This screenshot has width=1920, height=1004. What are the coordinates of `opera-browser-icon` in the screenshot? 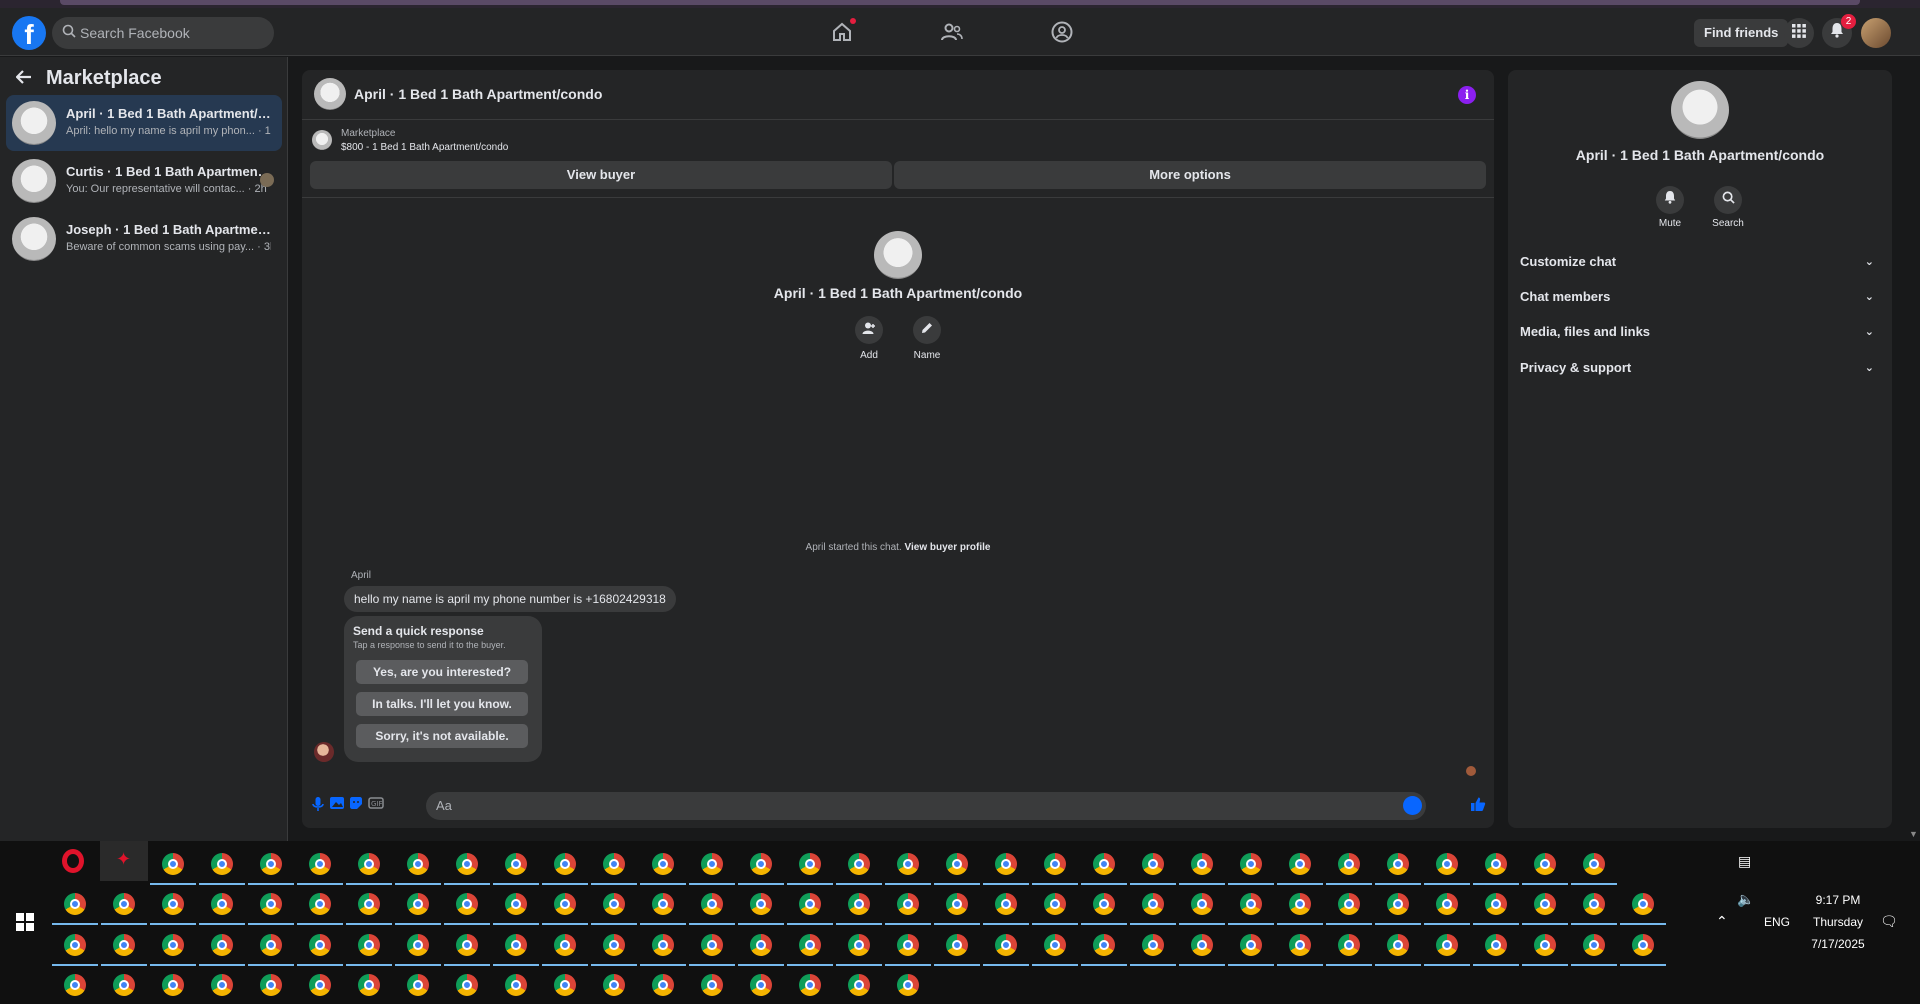 It's located at (73, 861).